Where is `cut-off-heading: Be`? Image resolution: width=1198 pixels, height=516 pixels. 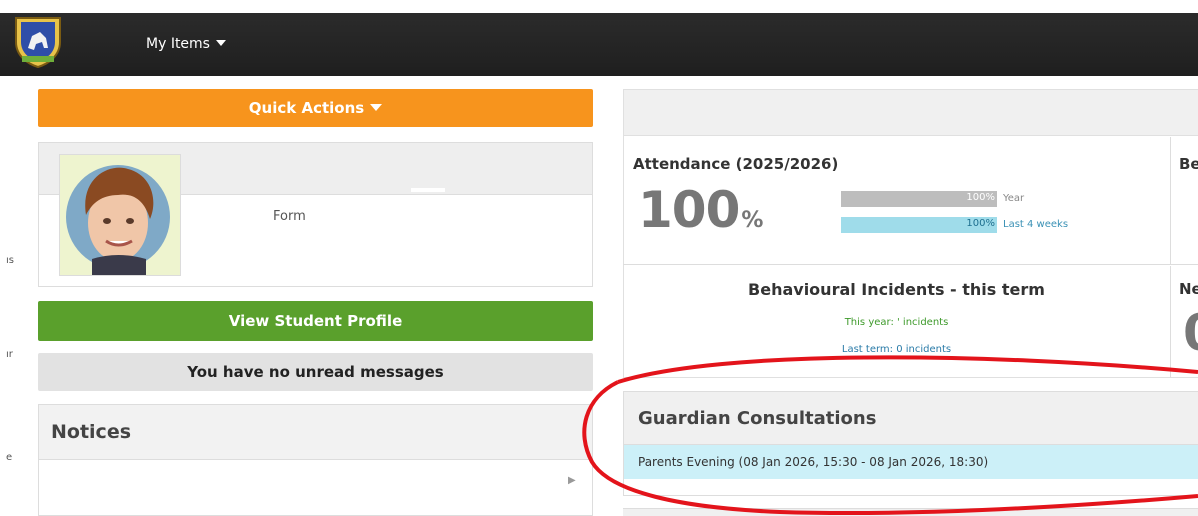
cut-off-heading: Be is located at coordinates (1188, 164).